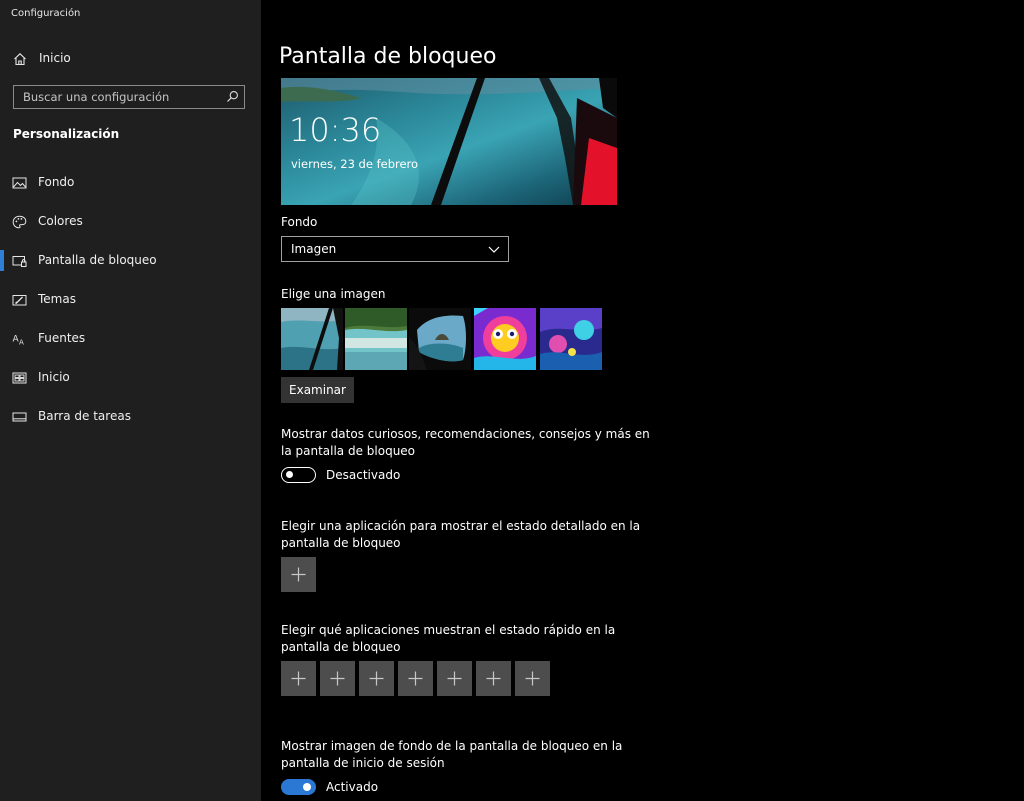  Describe the element at coordinates (56, 182) in the screenshot. I see `sidebar-item-label: Fondo` at that location.